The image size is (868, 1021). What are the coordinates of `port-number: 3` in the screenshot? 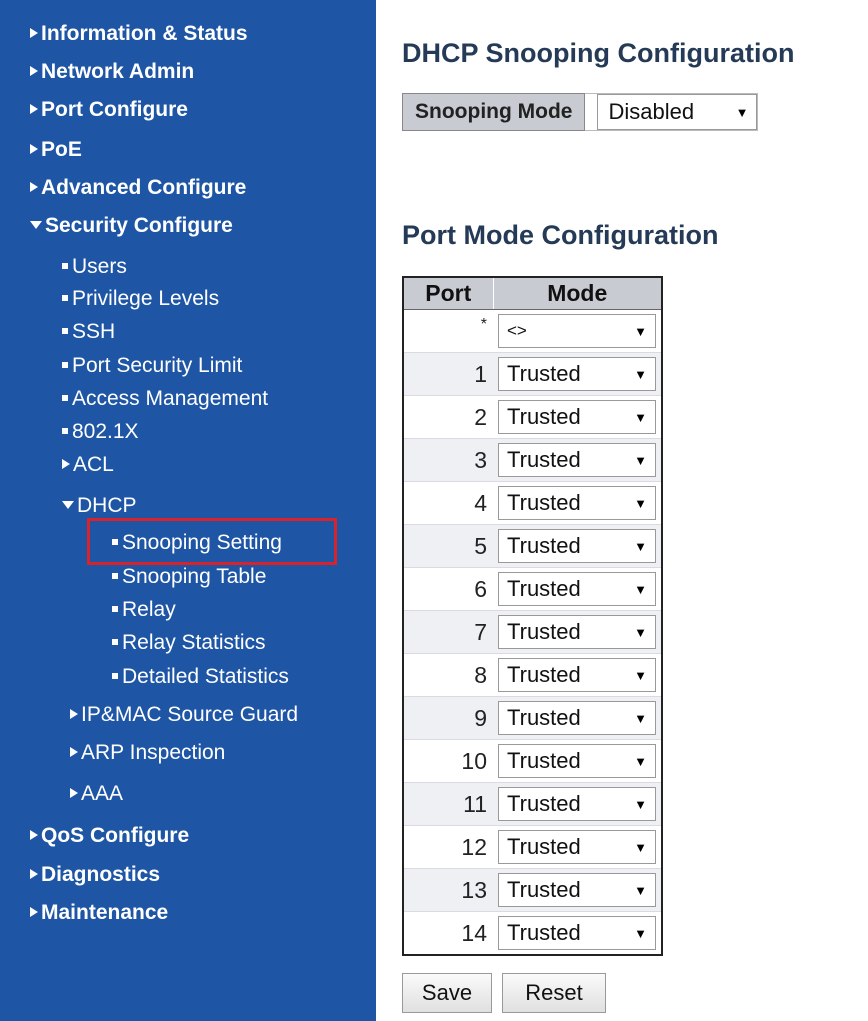 It's located at (448, 460).